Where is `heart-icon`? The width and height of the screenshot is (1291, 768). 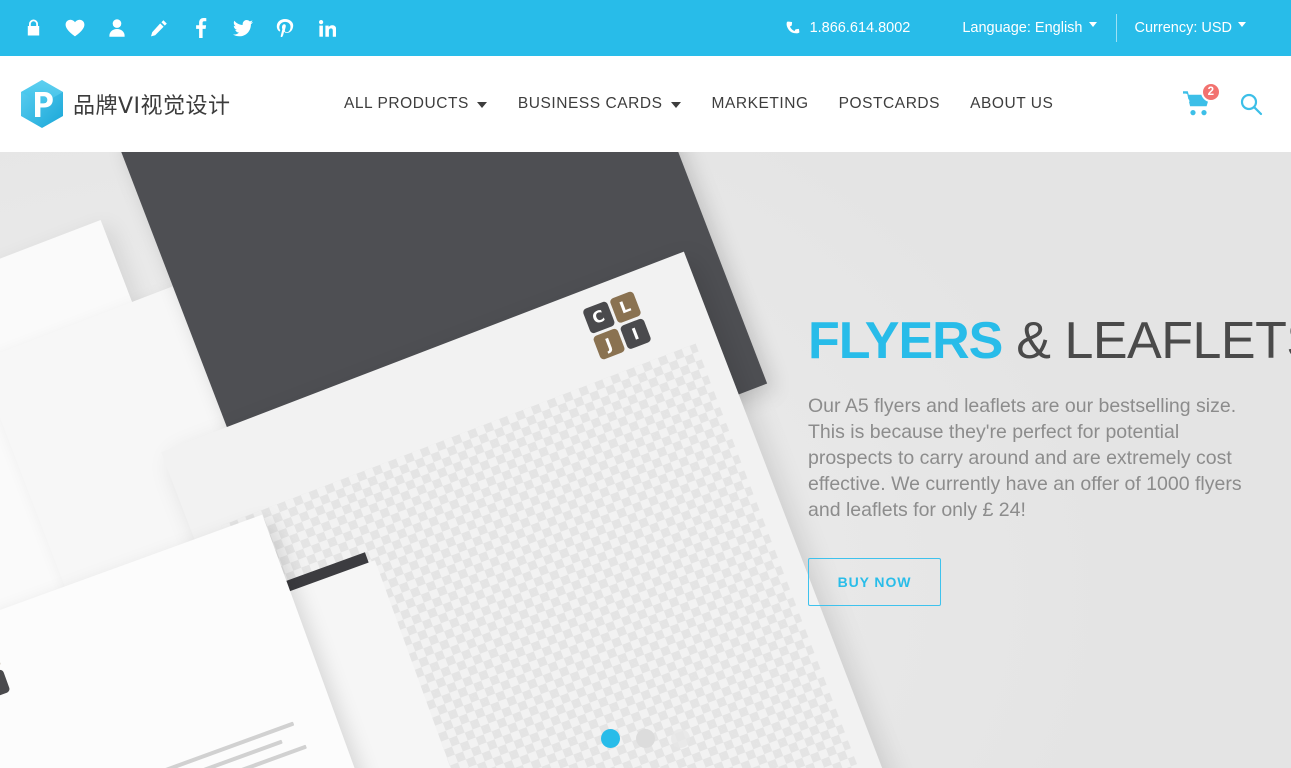 heart-icon is located at coordinates (75, 28).